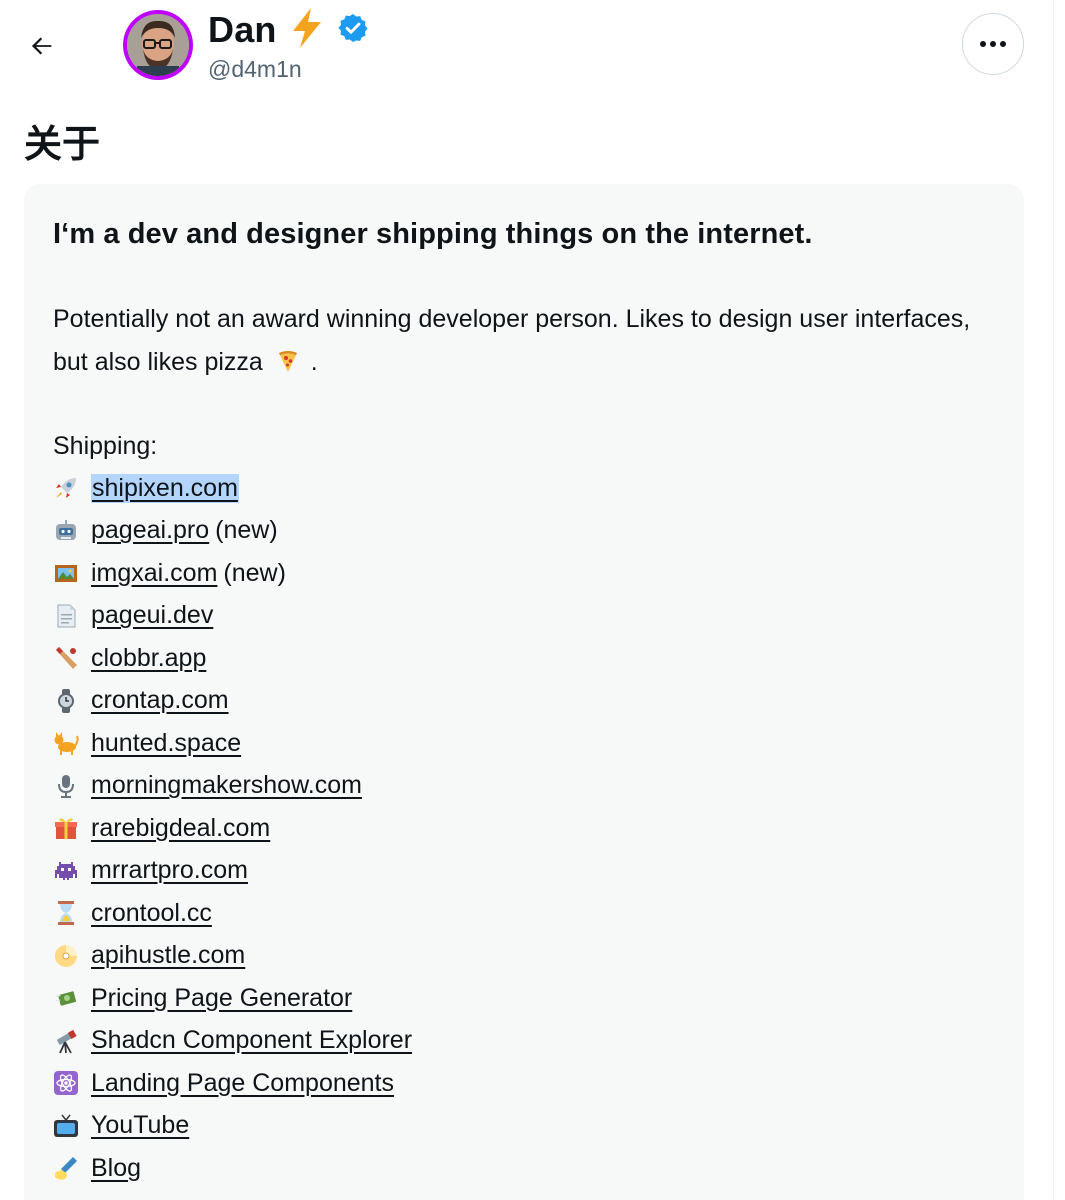 This screenshot has width=1065, height=1200. Describe the element at coordinates (66, 573) in the screenshot. I see `framed-picture-emoji-icon` at that location.